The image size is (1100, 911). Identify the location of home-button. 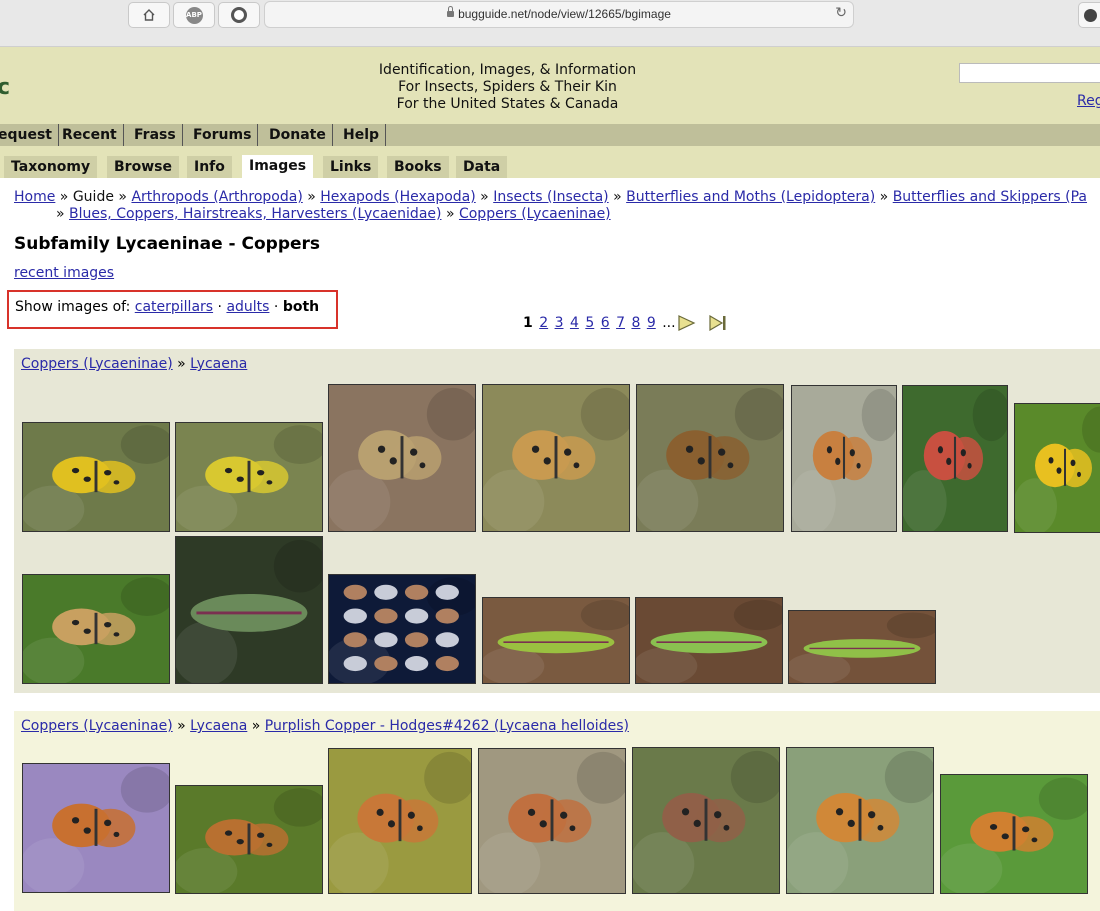
(149, 15).